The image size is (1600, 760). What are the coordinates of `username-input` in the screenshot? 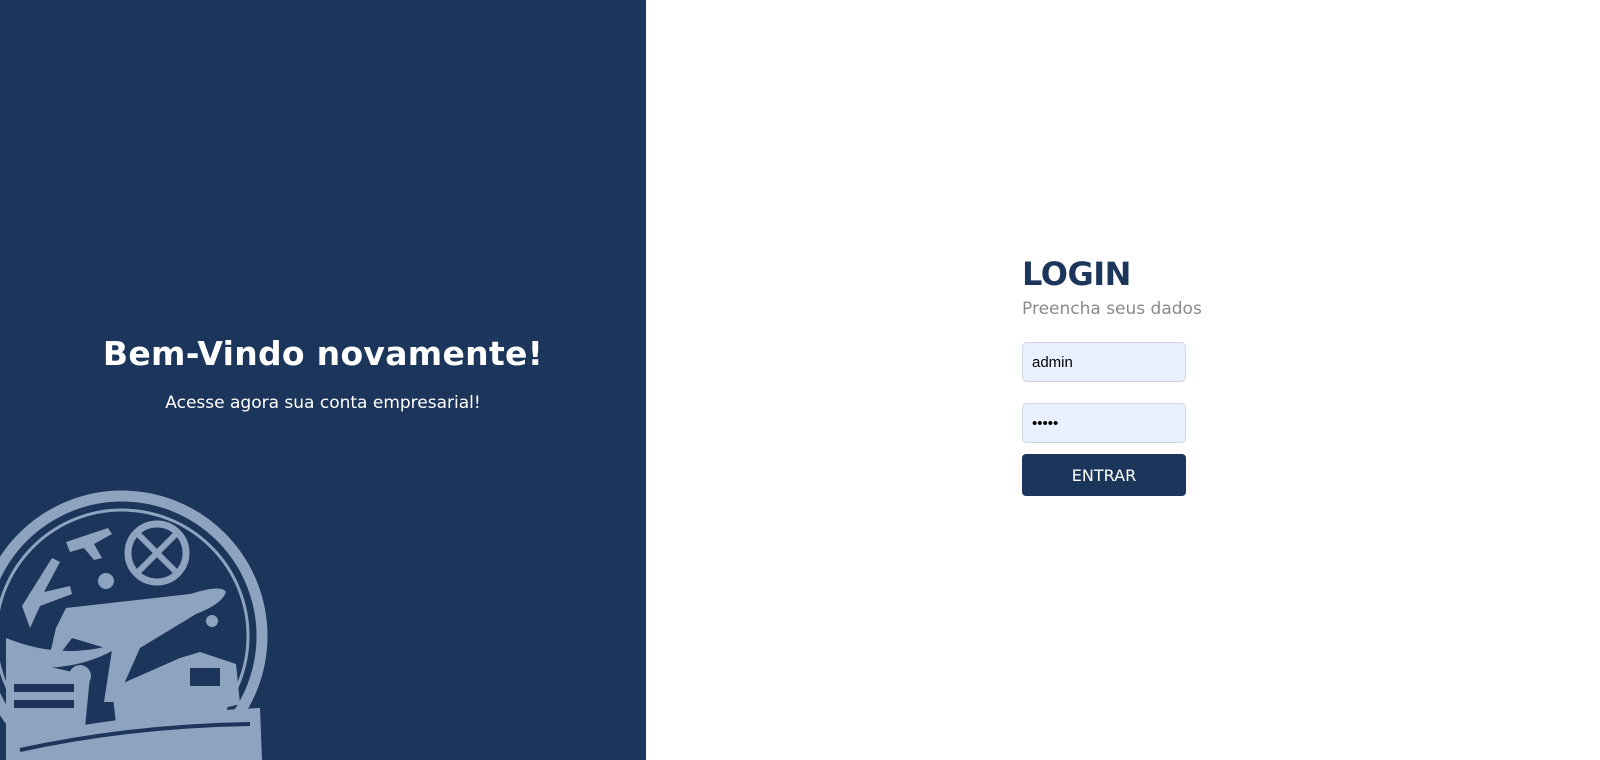 It's located at (1104, 362).